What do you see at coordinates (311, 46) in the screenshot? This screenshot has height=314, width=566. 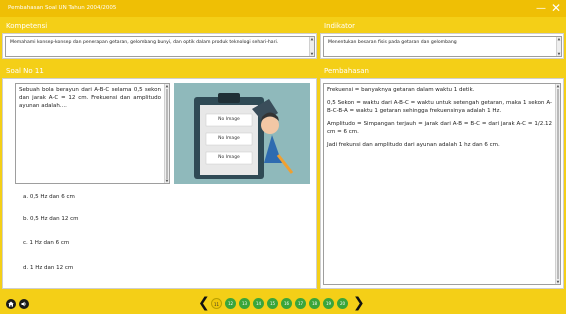 I see `kompetensi-scrollbar: ▲ ▼` at bounding box center [311, 46].